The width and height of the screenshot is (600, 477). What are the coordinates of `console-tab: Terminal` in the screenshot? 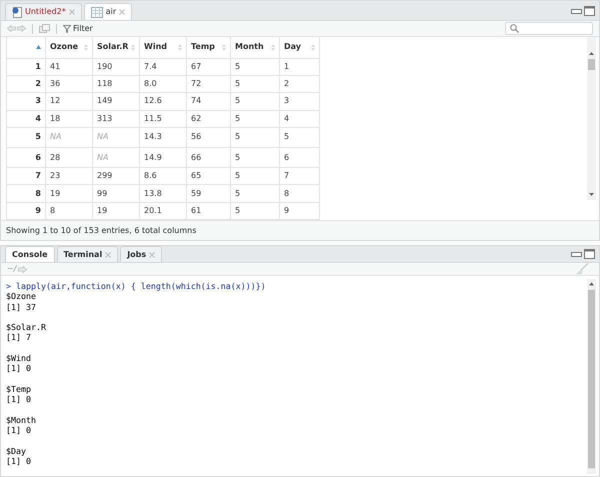 It's located at (87, 254).